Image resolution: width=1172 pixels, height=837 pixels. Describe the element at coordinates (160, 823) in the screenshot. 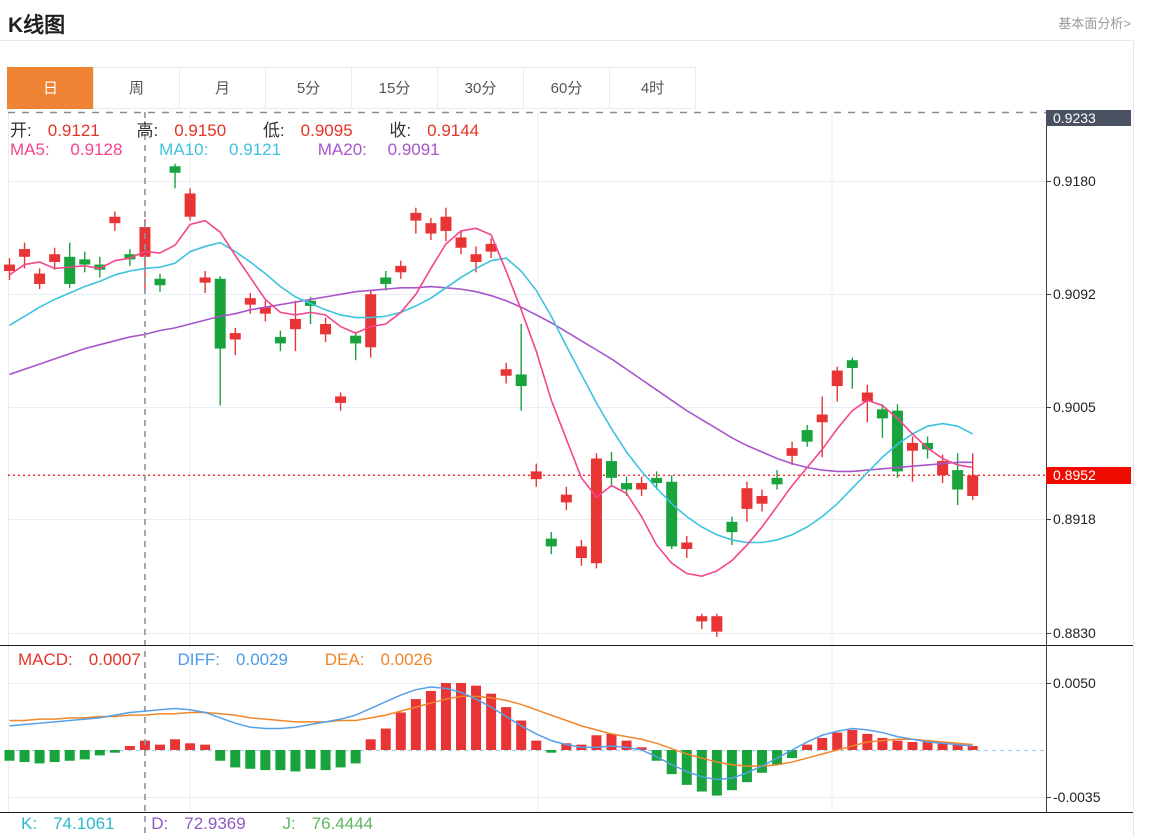

I see `d-label: D:` at that location.